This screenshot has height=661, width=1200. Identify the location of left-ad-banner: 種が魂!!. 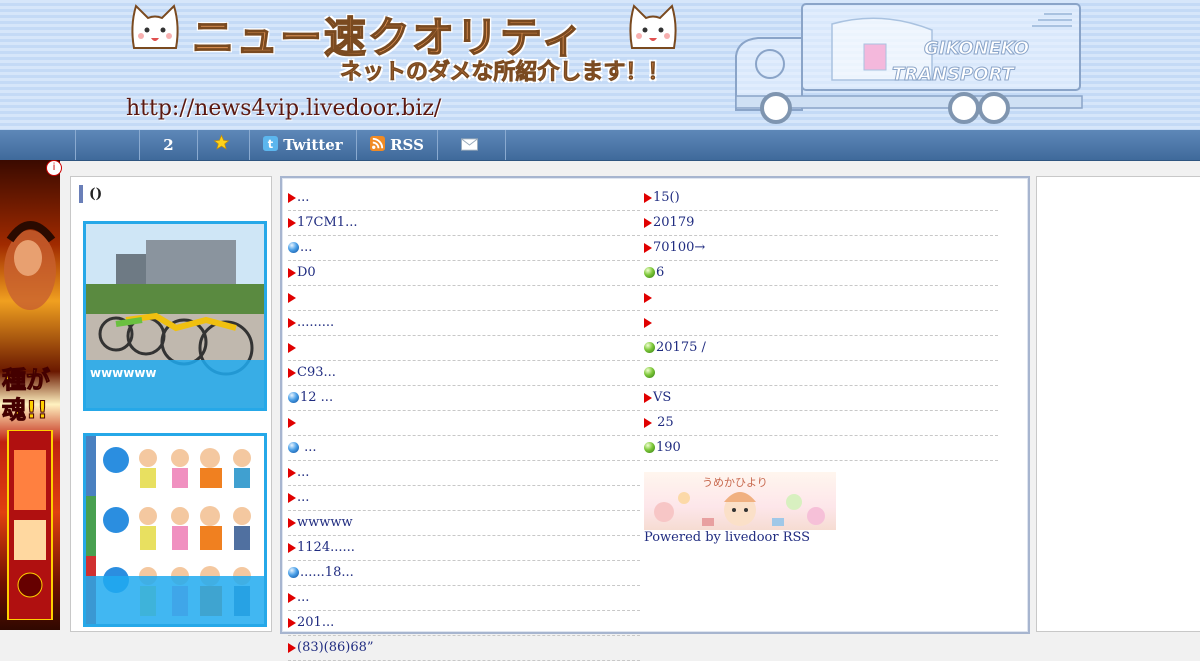
(30, 395).